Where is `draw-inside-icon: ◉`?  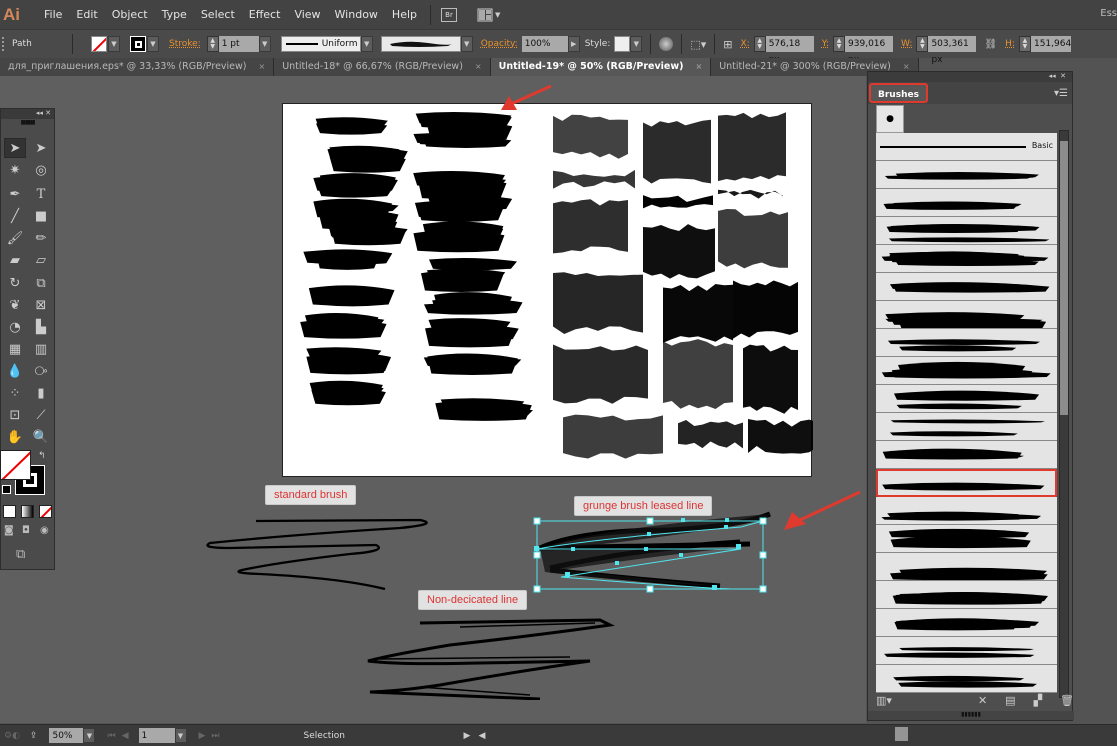
draw-inside-icon: ◉ is located at coordinates (44, 530).